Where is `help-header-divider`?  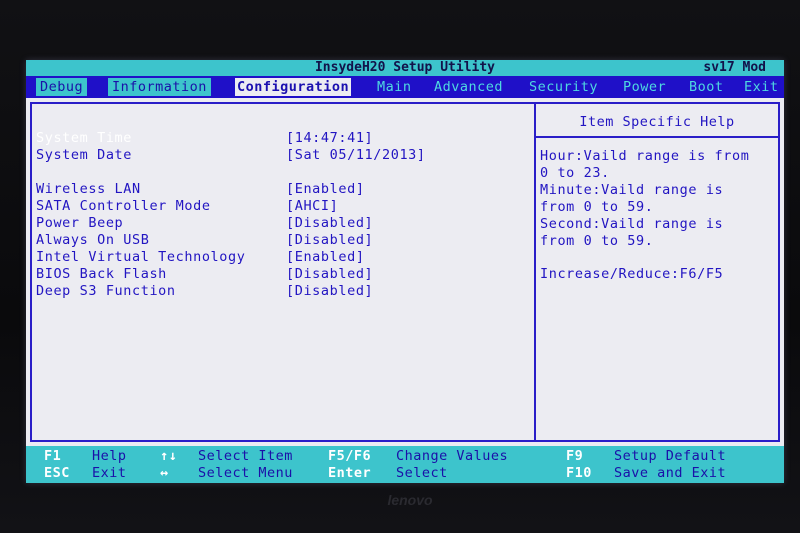 help-header-divider is located at coordinates (657, 137).